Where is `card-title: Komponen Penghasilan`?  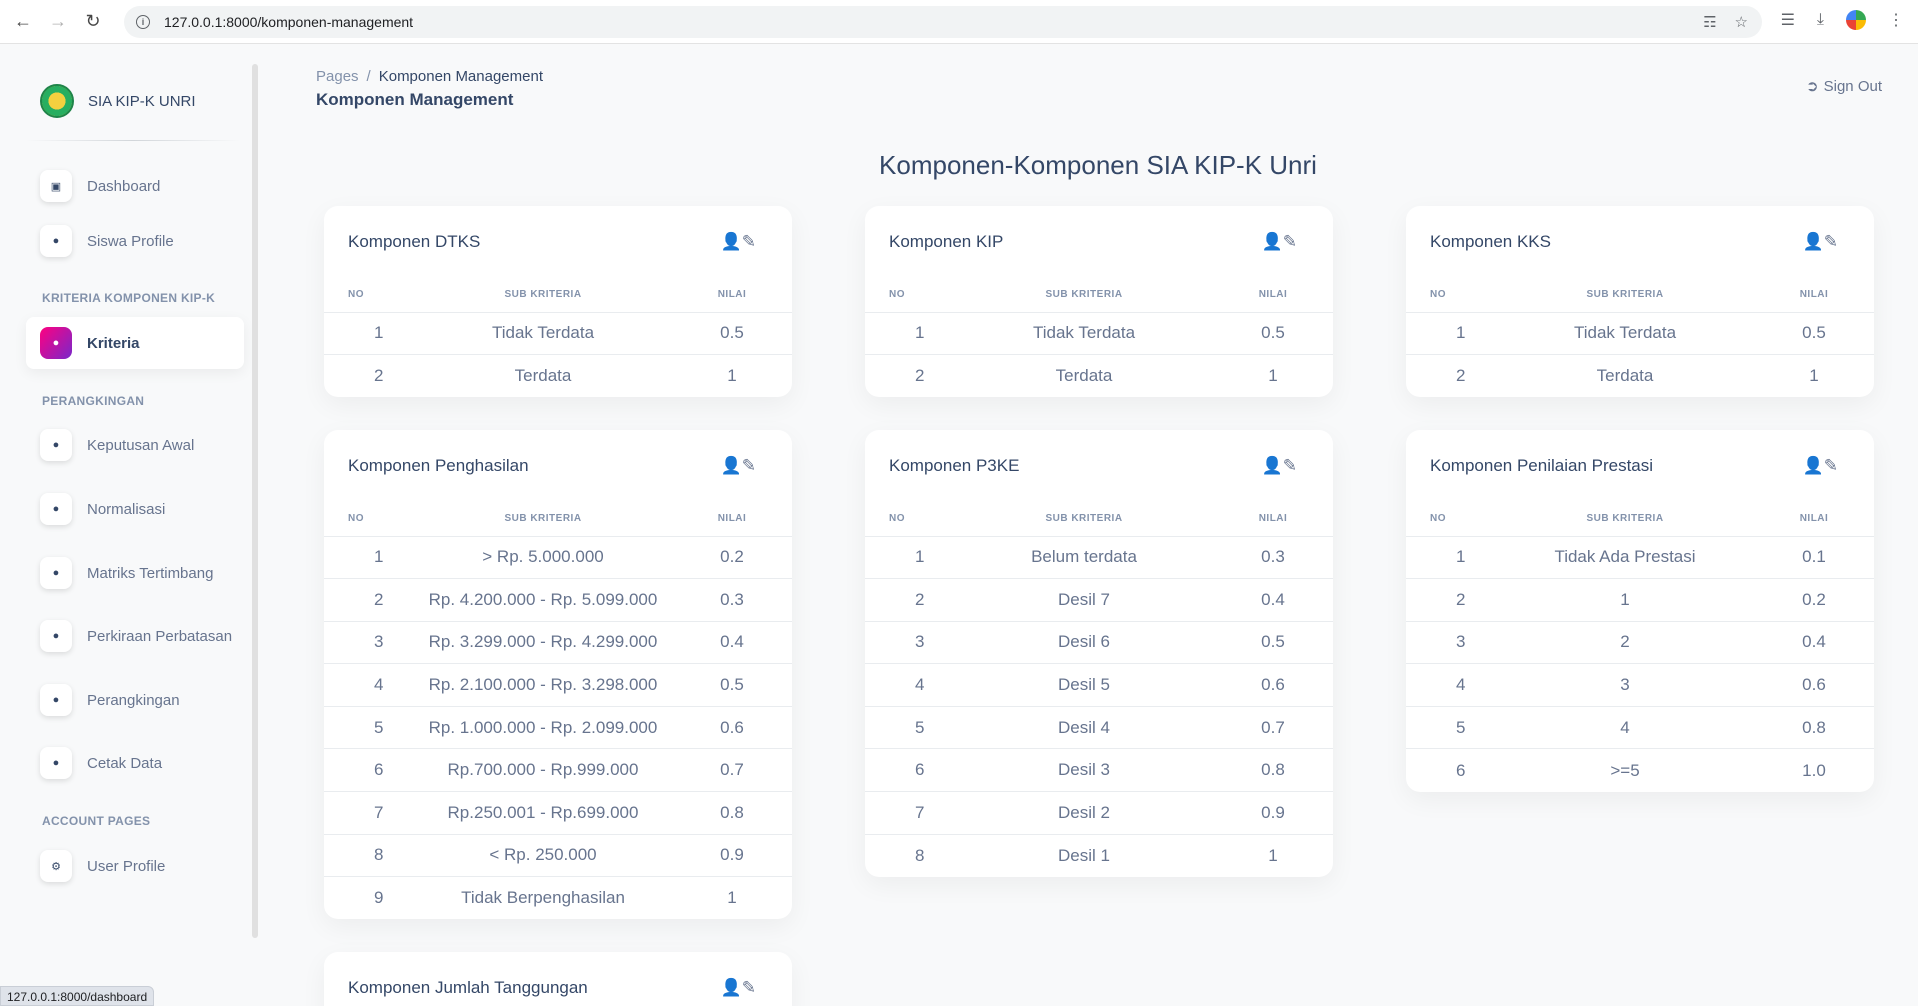 card-title: Komponen Penghasilan is located at coordinates (438, 465).